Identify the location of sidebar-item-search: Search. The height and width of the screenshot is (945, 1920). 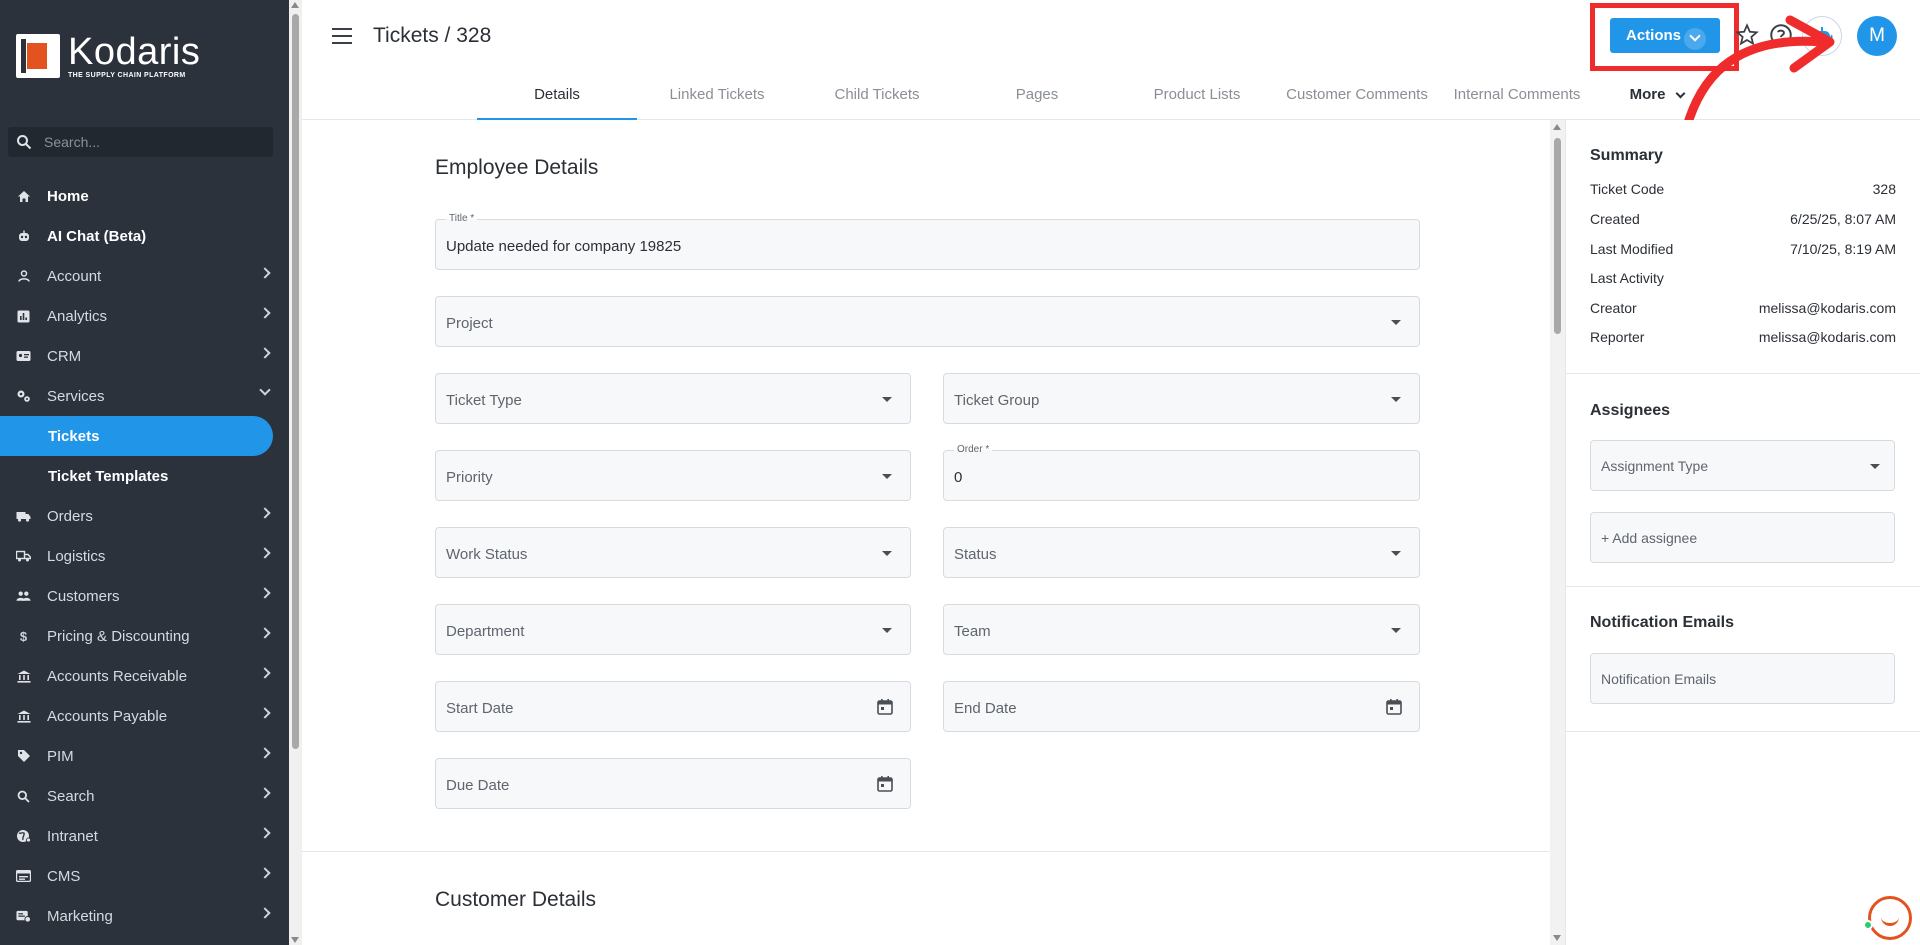
(144, 796).